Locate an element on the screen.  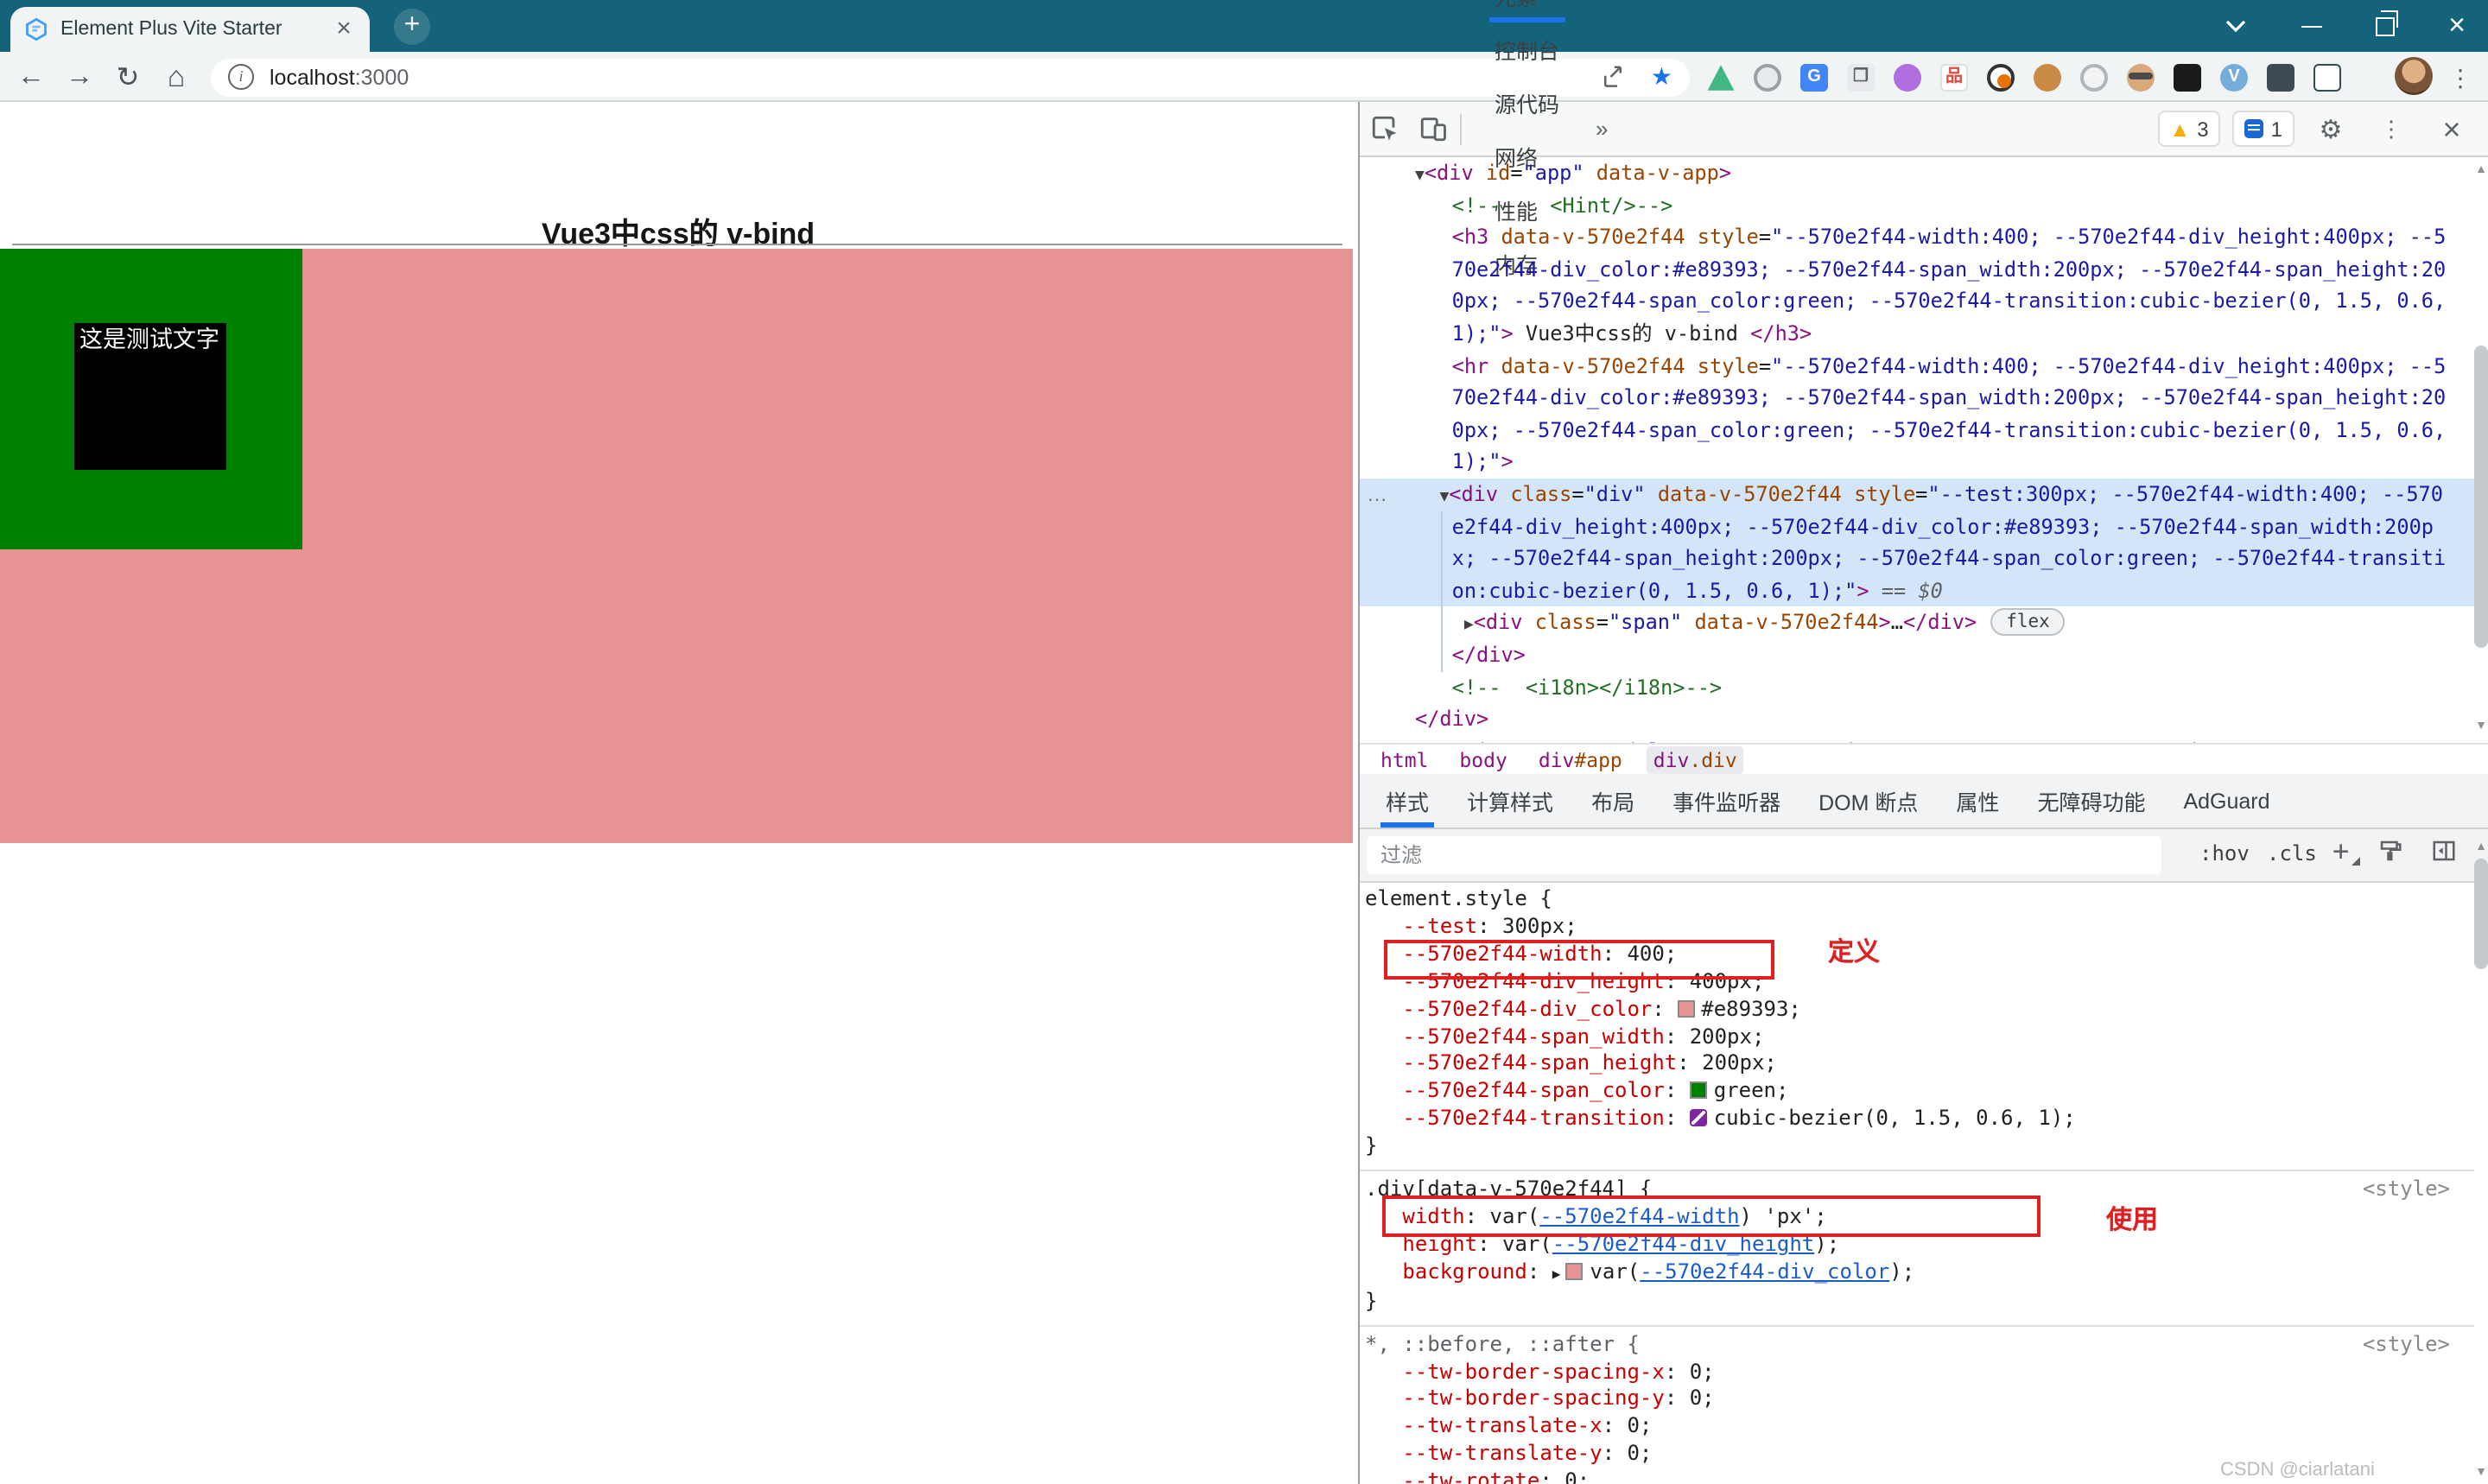
color-swatch-bez is located at coordinates (1698, 1118).